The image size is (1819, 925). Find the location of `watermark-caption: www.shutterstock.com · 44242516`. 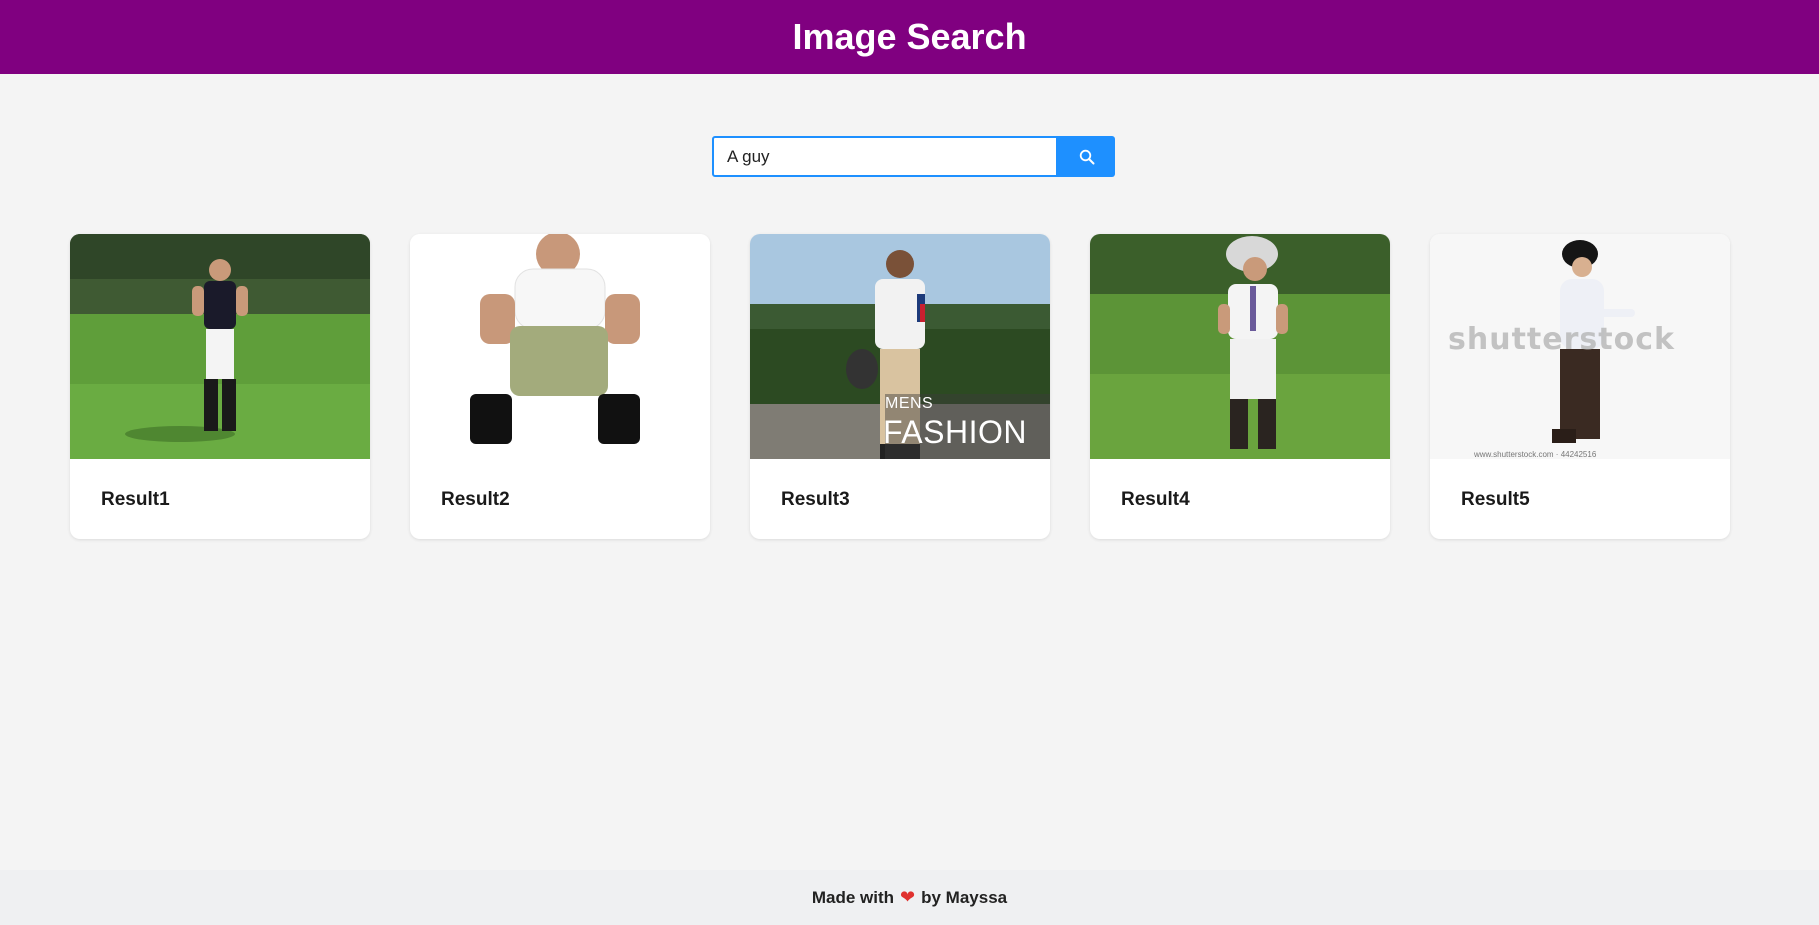

watermark-caption: www.shutterstock.com · 44242516 is located at coordinates (1535, 454).